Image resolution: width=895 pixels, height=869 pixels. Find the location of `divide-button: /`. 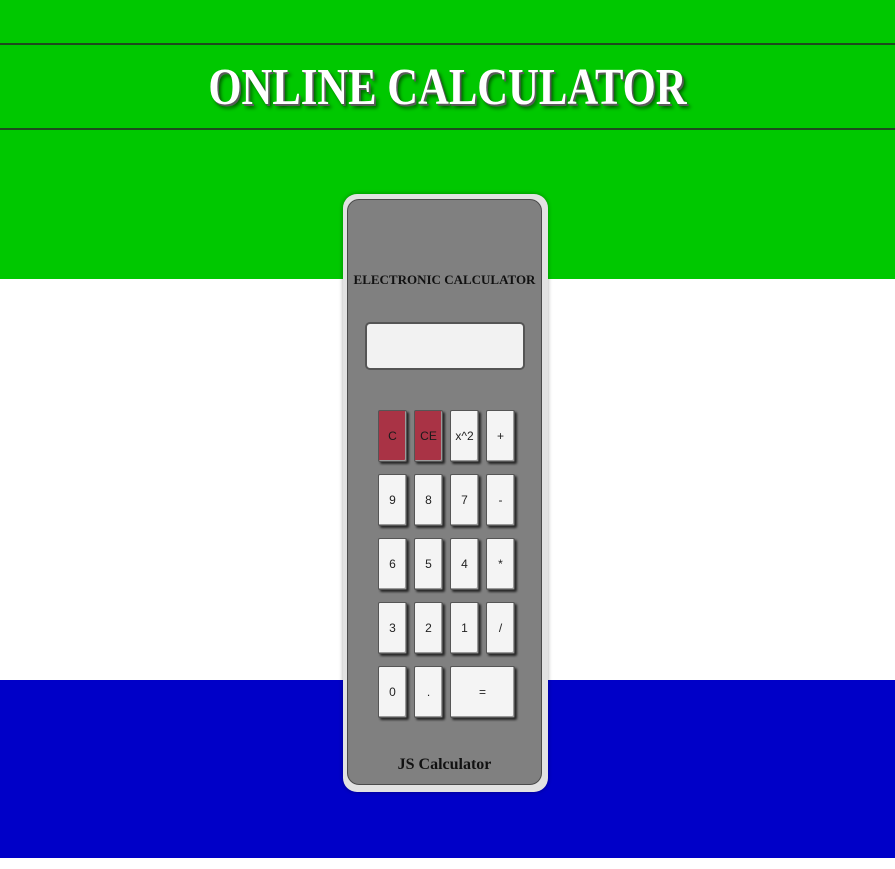

divide-button: / is located at coordinates (500, 628).